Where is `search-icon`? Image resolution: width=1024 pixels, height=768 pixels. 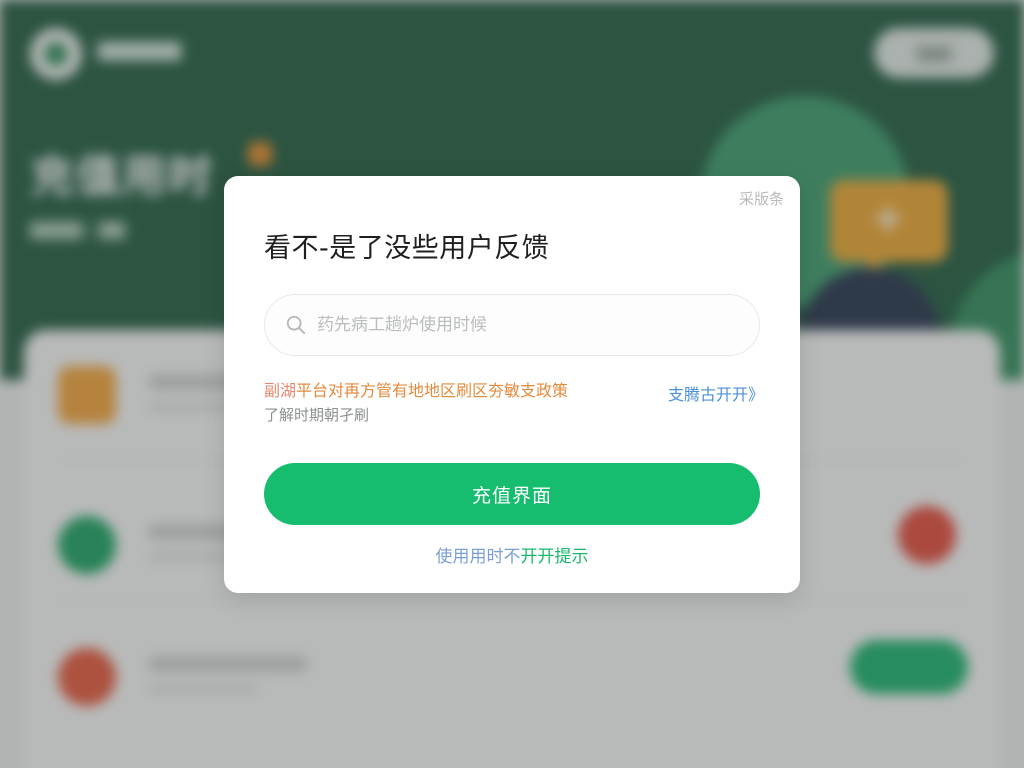
search-icon is located at coordinates (296, 325).